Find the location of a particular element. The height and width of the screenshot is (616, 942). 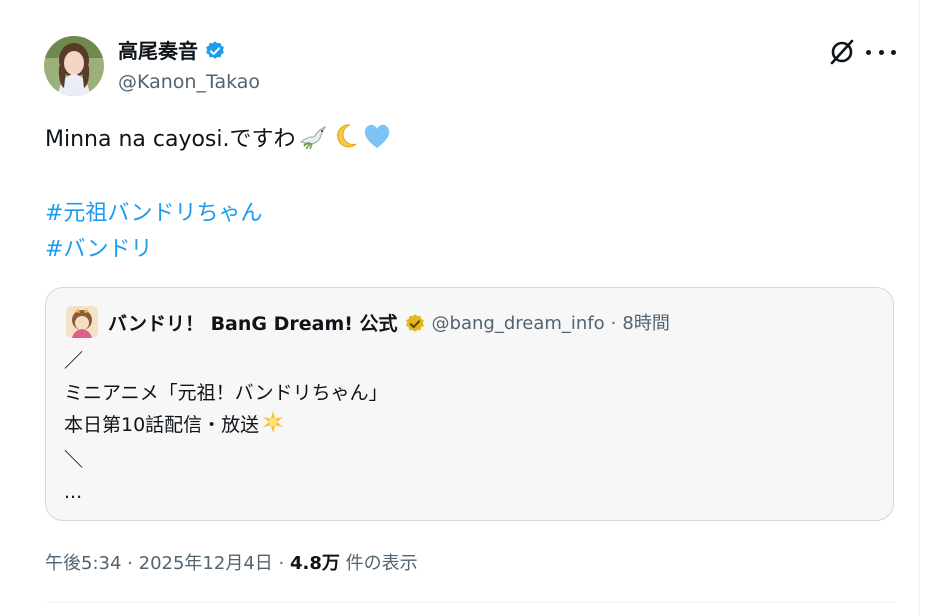

light-blue-heart-icon is located at coordinates (377, 142).